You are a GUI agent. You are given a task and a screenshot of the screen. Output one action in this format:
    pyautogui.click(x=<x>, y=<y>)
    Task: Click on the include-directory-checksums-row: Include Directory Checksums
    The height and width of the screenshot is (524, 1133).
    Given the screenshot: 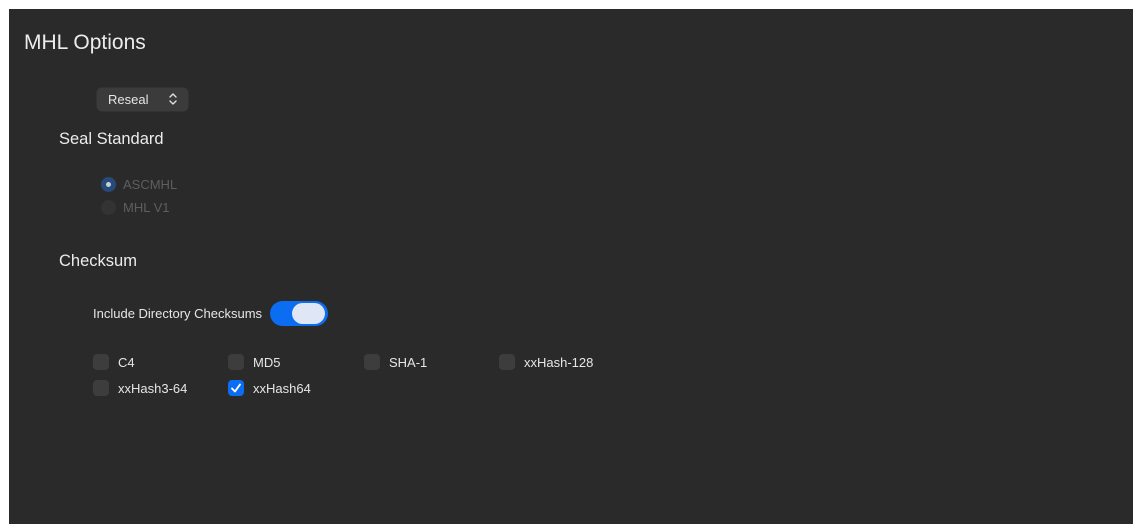 What is the action you would take?
    pyautogui.click(x=211, y=313)
    